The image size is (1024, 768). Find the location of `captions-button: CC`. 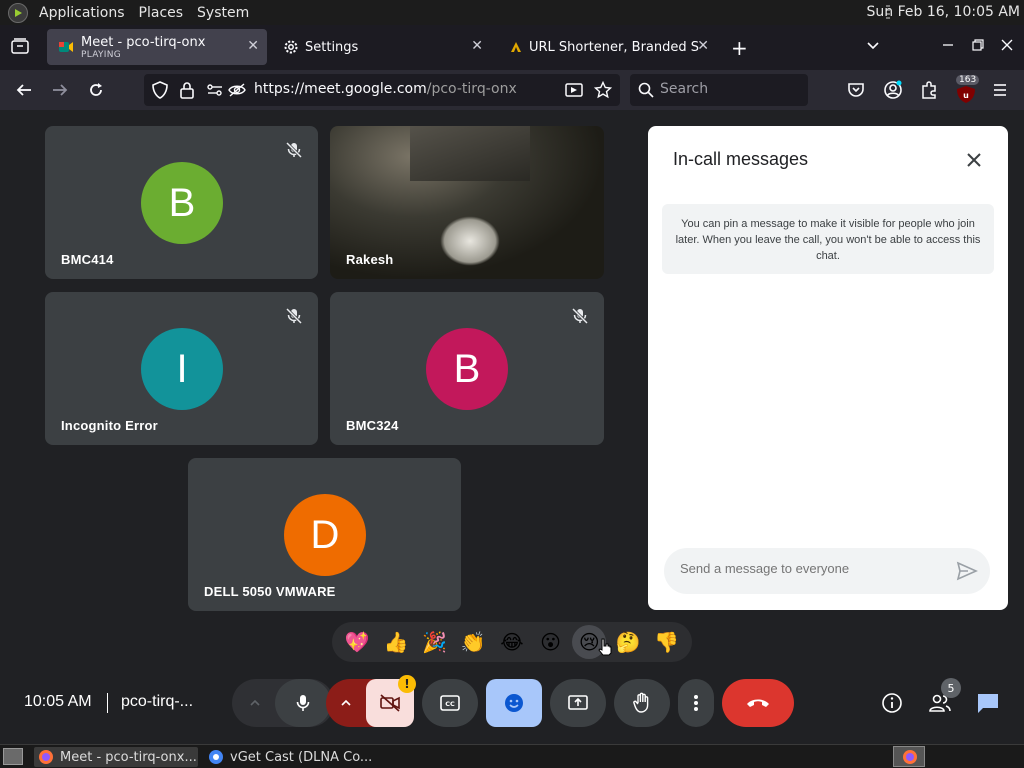

captions-button: CC is located at coordinates (450, 703).